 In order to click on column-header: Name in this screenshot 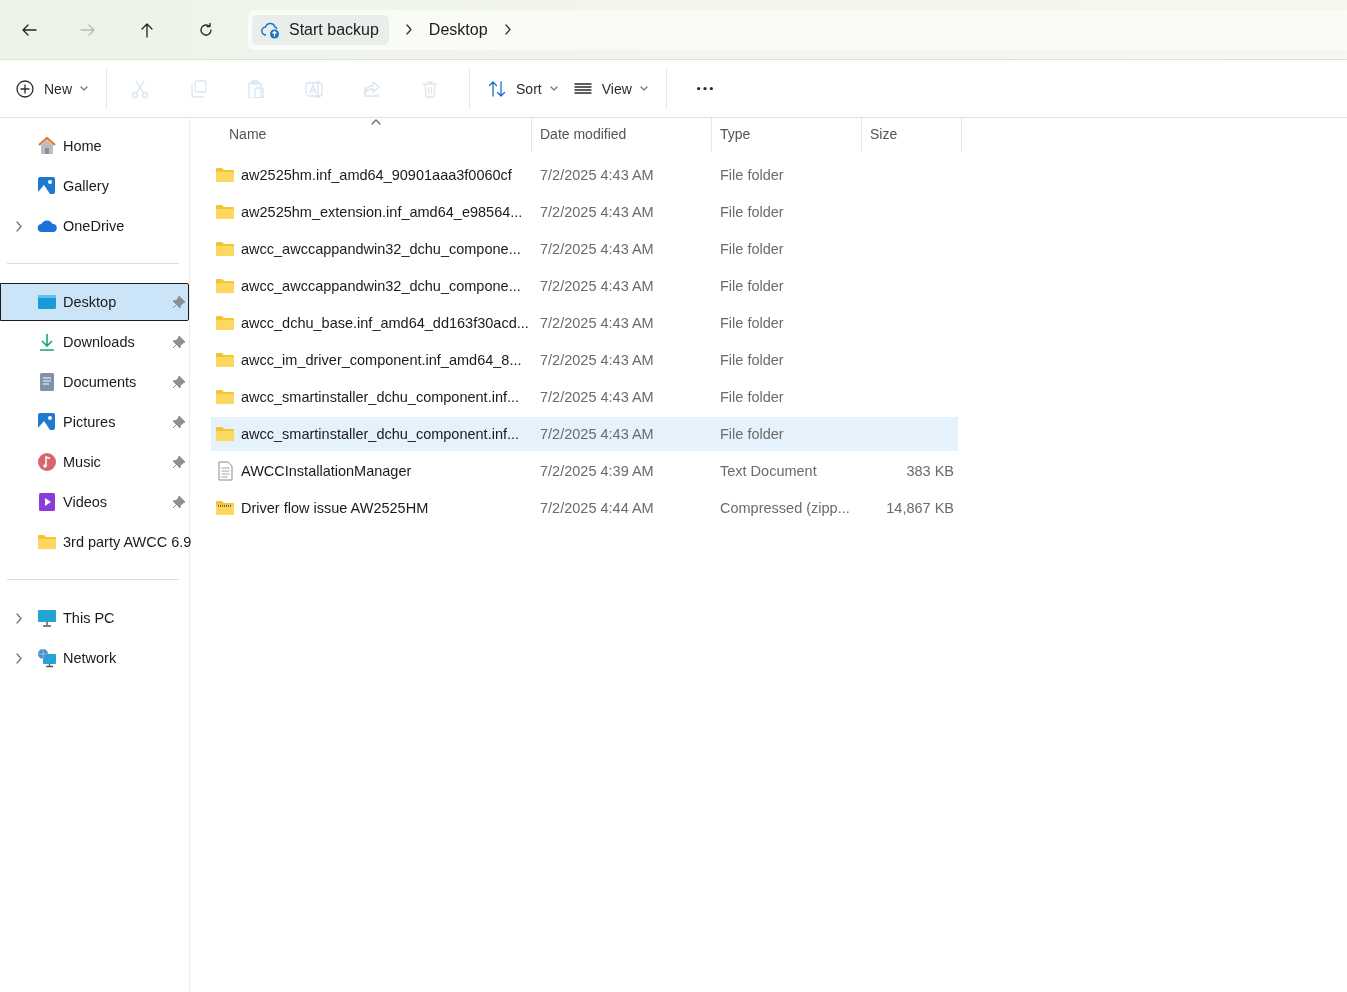, I will do `click(371, 135)`.